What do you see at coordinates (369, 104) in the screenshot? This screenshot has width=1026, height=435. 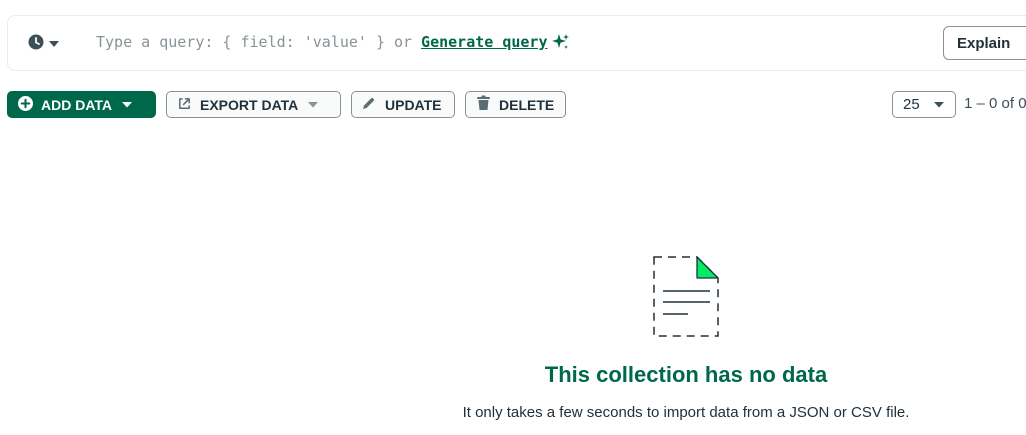 I see `pencil-icon` at bounding box center [369, 104].